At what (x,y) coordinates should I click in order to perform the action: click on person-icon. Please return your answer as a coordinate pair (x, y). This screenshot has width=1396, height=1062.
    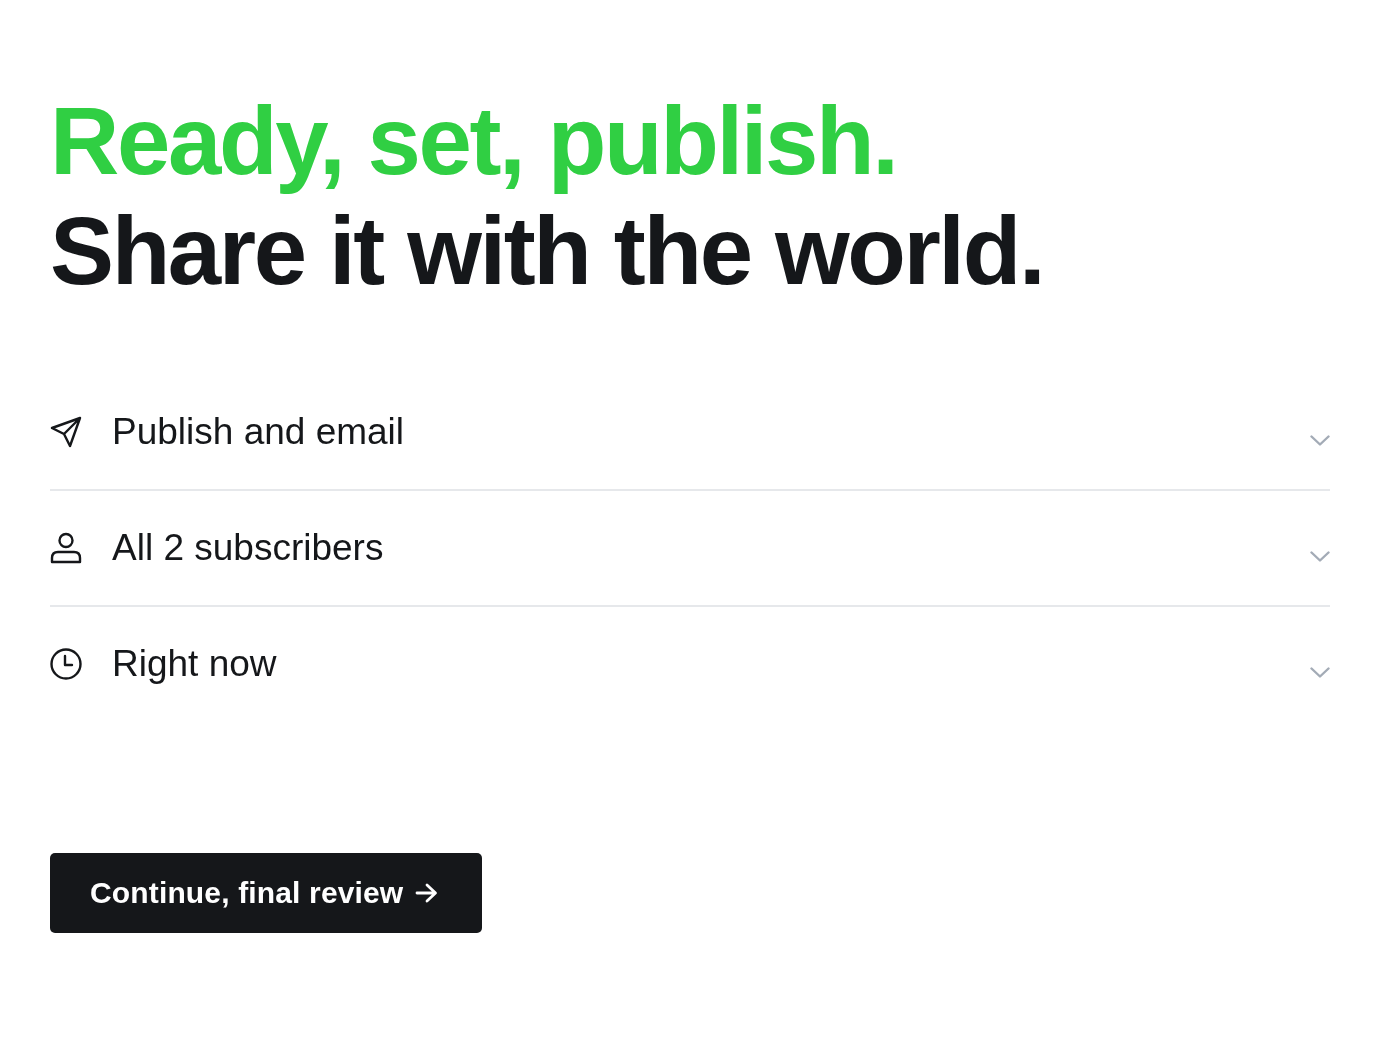
    Looking at the image, I should click on (66, 548).